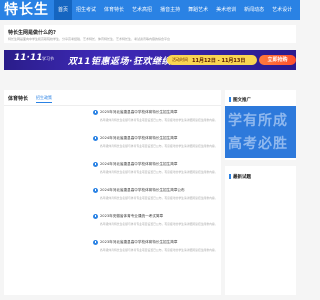  Describe the element at coordinates (226, 10) in the screenshot. I see `nav-item-fine-arts: 美术培训` at that location.